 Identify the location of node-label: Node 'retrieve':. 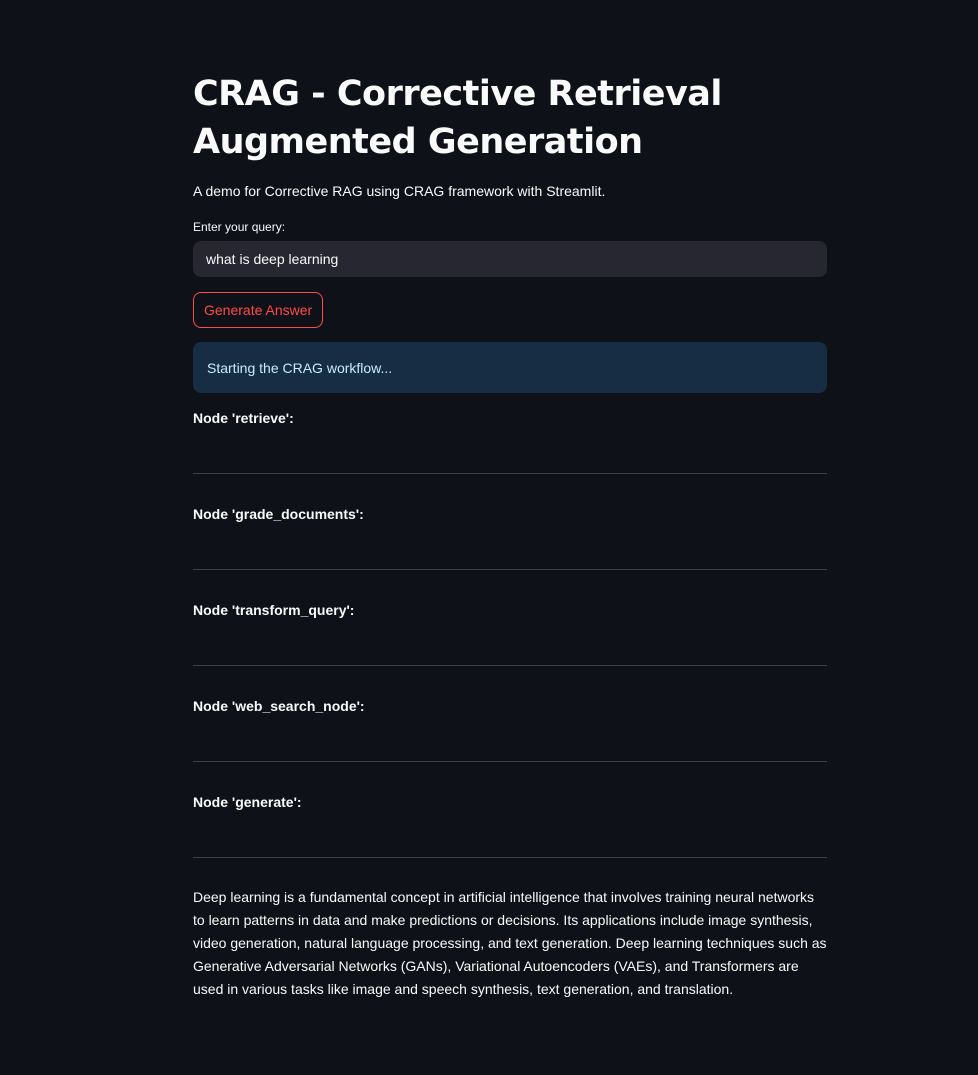
(243, 418).